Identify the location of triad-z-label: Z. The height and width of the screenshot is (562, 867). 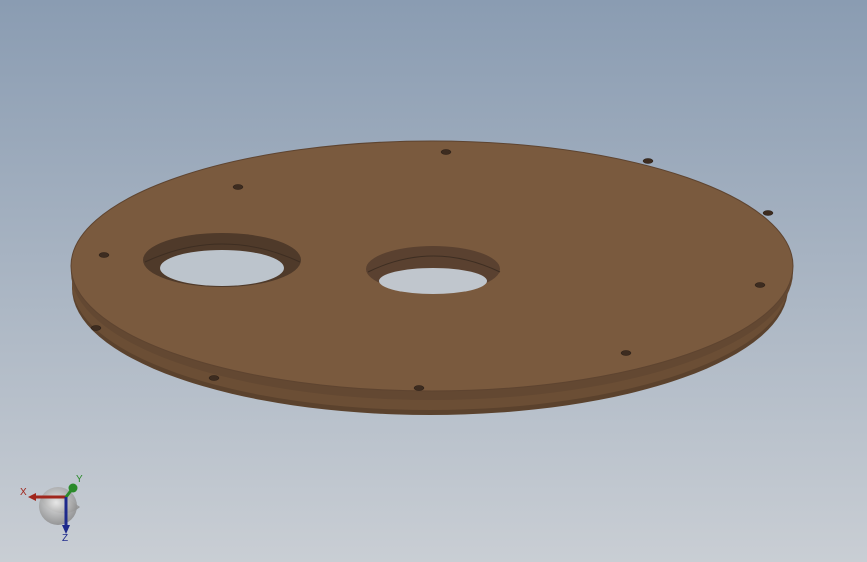
(65, 538).